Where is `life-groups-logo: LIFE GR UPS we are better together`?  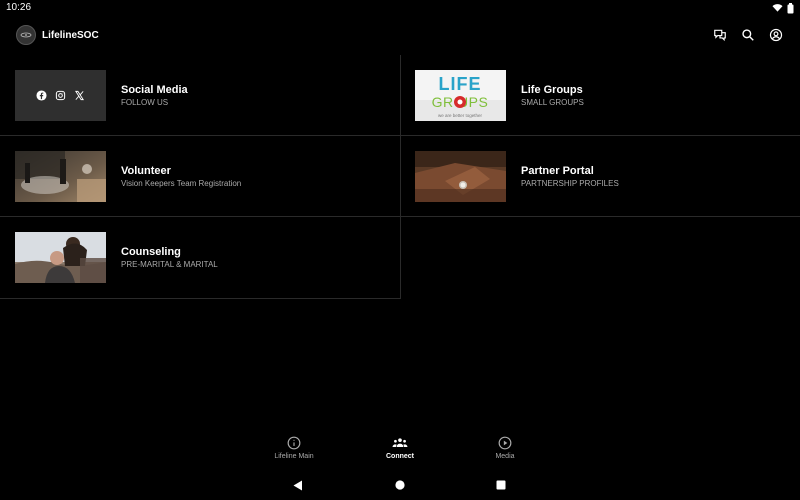 life-groups-logo: LIFE GR UPS we are better together is located at coordinates (460, 95).